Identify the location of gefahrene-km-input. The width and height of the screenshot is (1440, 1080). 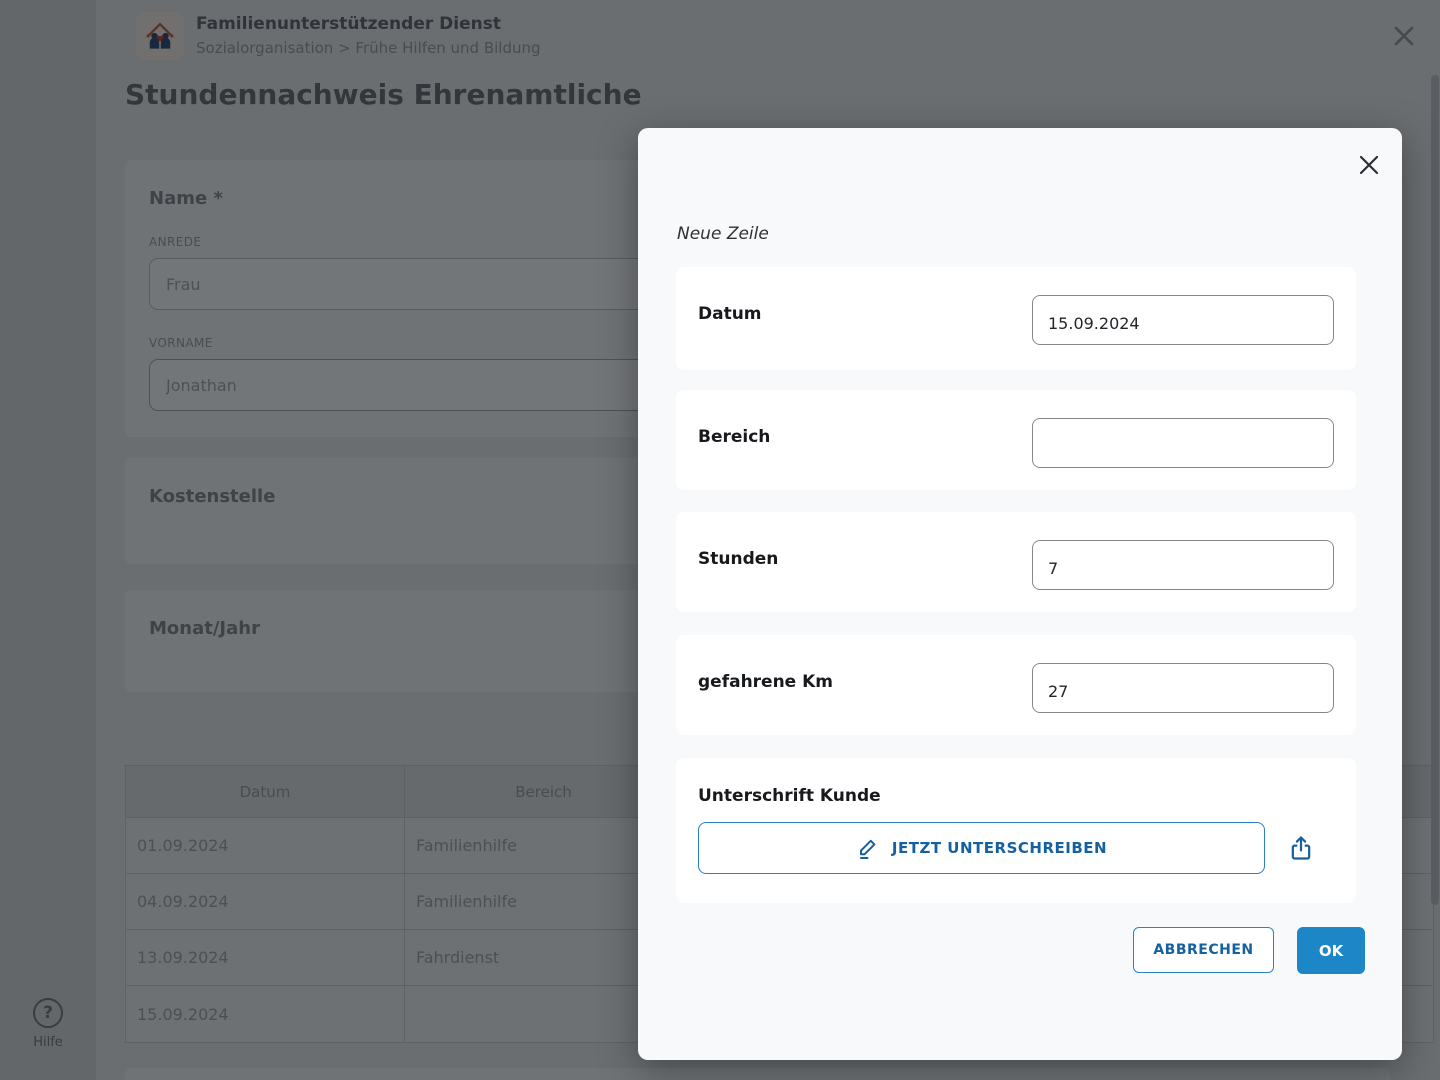
(1183, 688).